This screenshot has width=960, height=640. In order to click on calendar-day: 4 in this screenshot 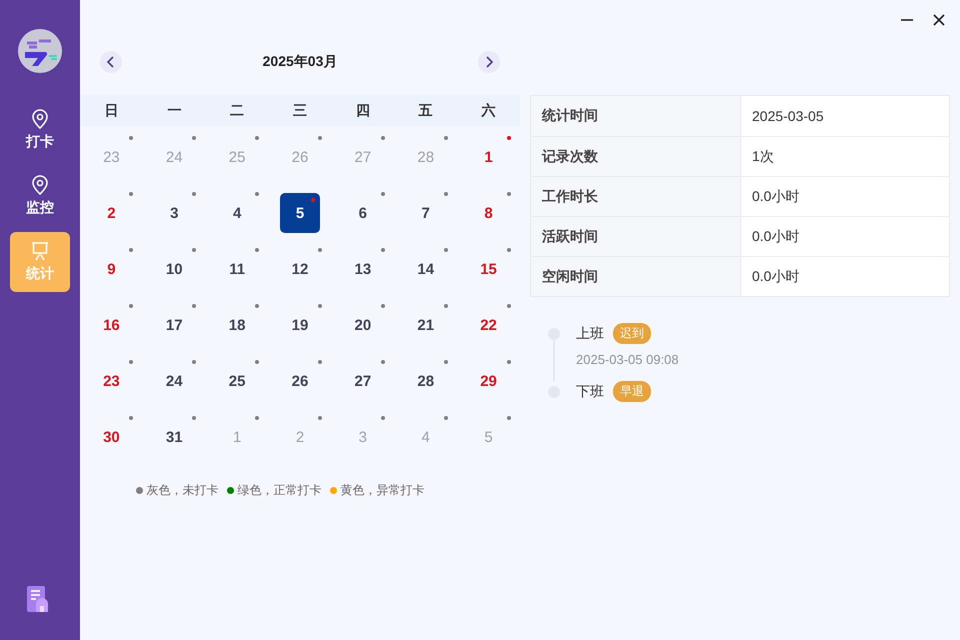, I will do `click(237, 213)`.